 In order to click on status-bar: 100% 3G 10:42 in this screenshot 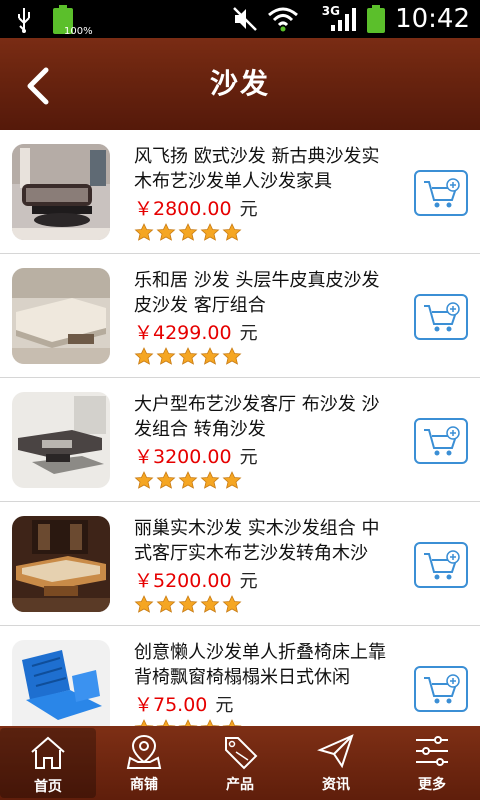, I will do `click(240, 19)`.